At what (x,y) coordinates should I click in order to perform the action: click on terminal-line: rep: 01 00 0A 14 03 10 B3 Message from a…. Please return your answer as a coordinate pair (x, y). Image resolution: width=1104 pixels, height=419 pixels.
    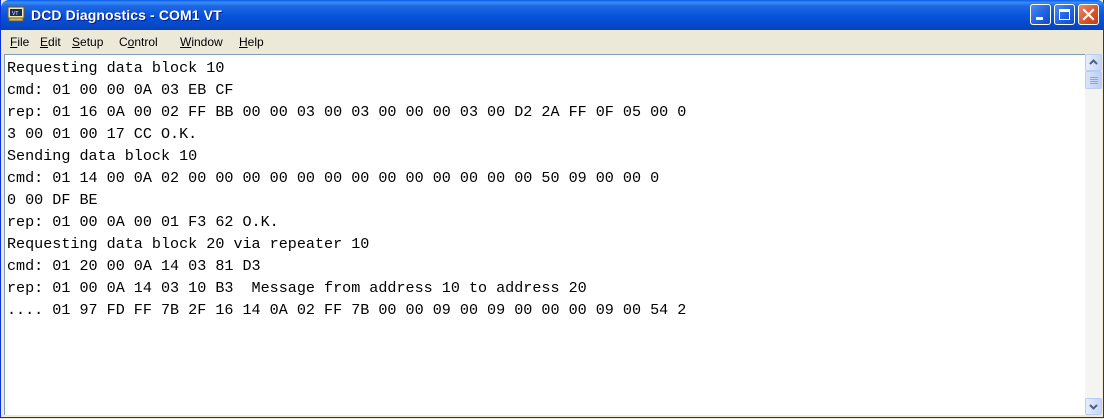
    Looking at the image, I should click on (297, 288).